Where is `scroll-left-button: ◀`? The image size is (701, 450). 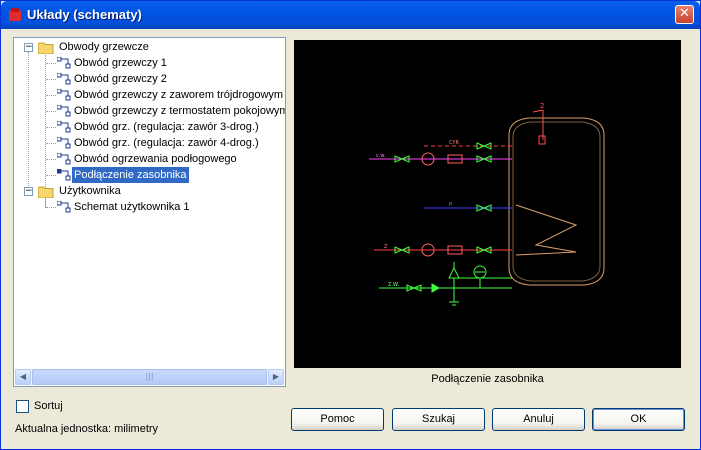
scroll-left-button: ◀ is located at coordinates (23, 377).